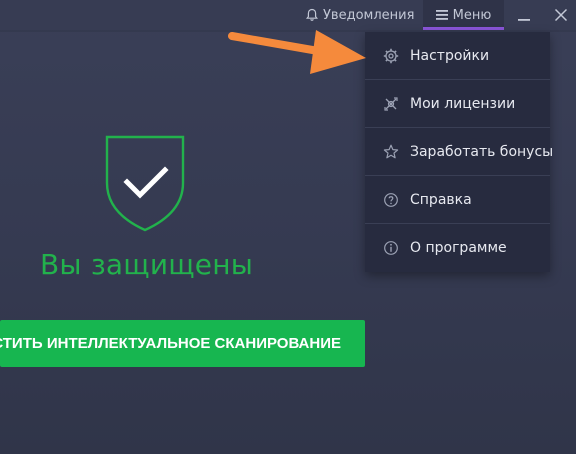 The width and height of the screenshot is (576, 454). What do you see at coordinates (145, 183) in the screenshot?
I see `shield-check-icon` at bounding box center [145, 183].